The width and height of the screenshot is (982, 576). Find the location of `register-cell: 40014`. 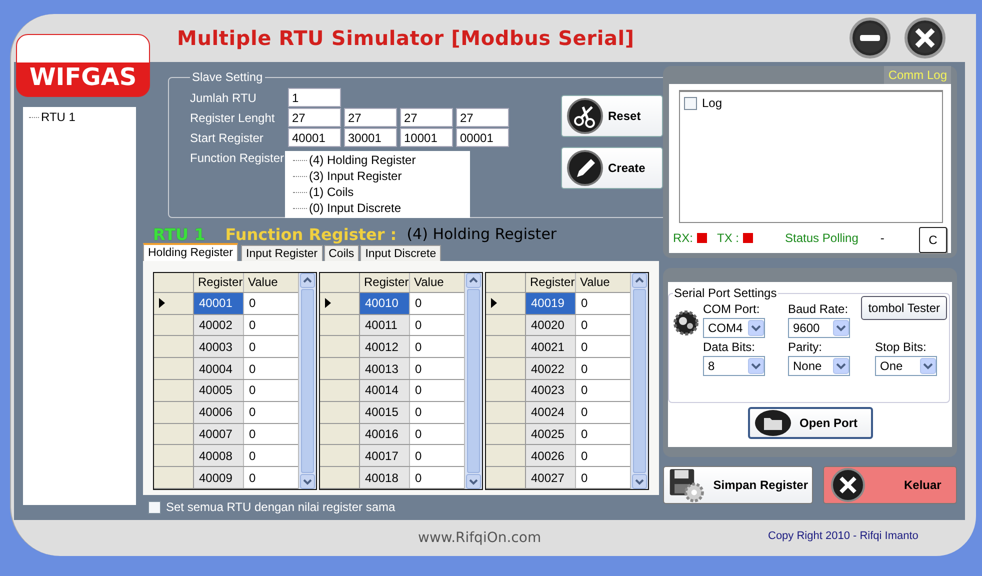

register-cell: 40014 is located at coordinates (385, 390).